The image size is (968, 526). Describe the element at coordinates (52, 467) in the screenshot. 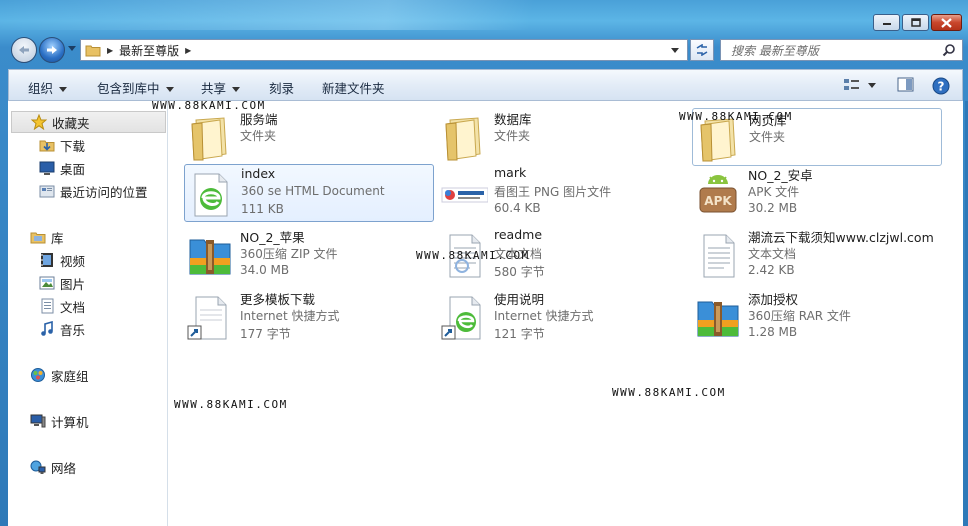

I see `sidebar-item-network: 网络` at that location.